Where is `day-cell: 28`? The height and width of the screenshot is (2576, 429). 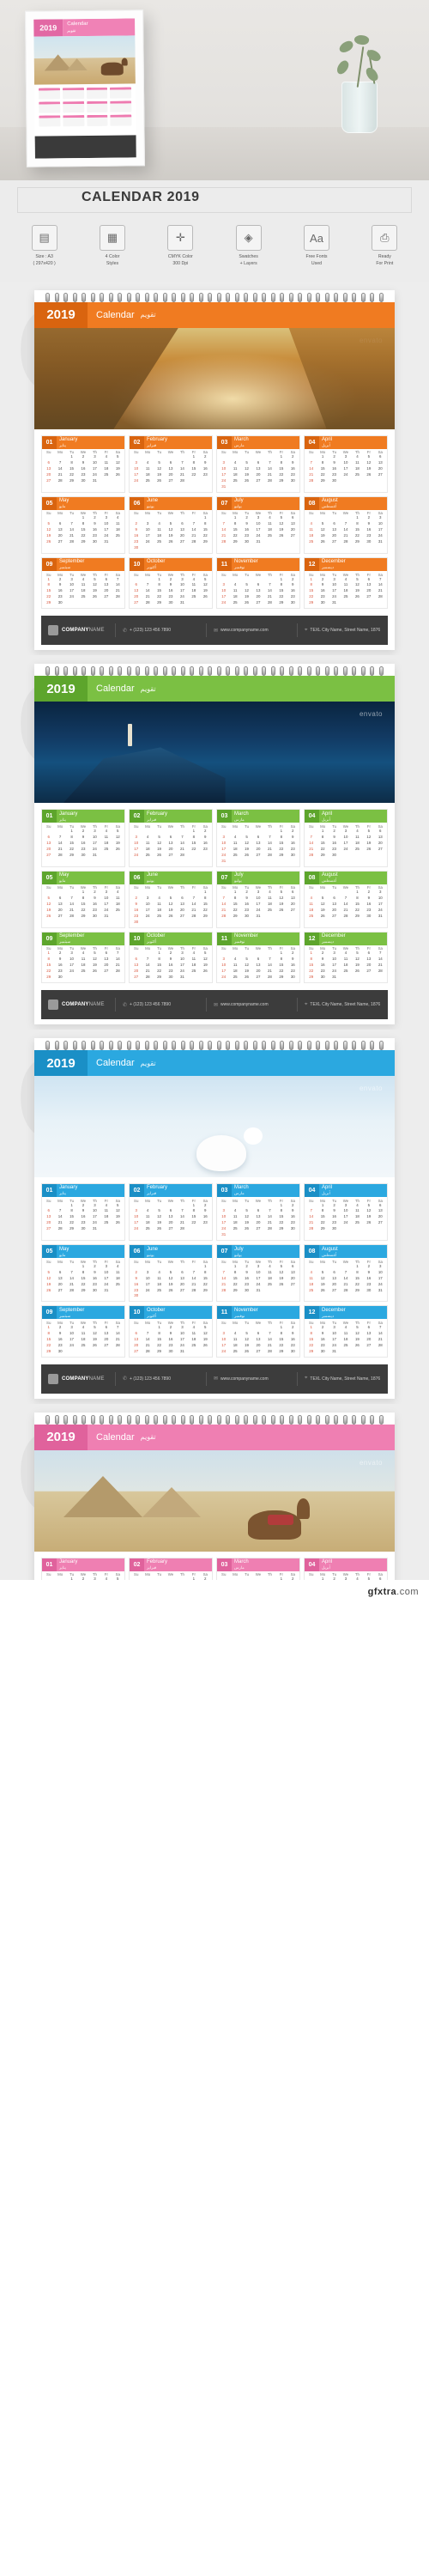
day-cell: 28 is located at coordinates (182, 481).